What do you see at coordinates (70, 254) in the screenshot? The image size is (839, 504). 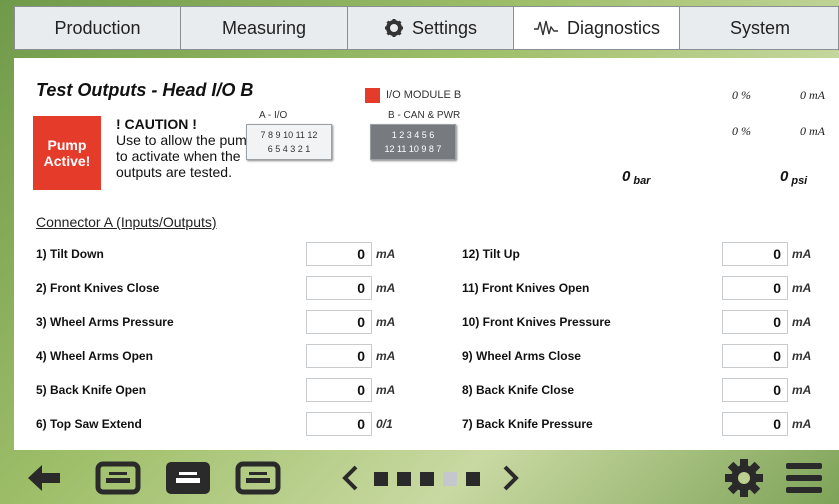 I see `output-row-label: 1) Tilt Down` at bounding box center [70, 254].